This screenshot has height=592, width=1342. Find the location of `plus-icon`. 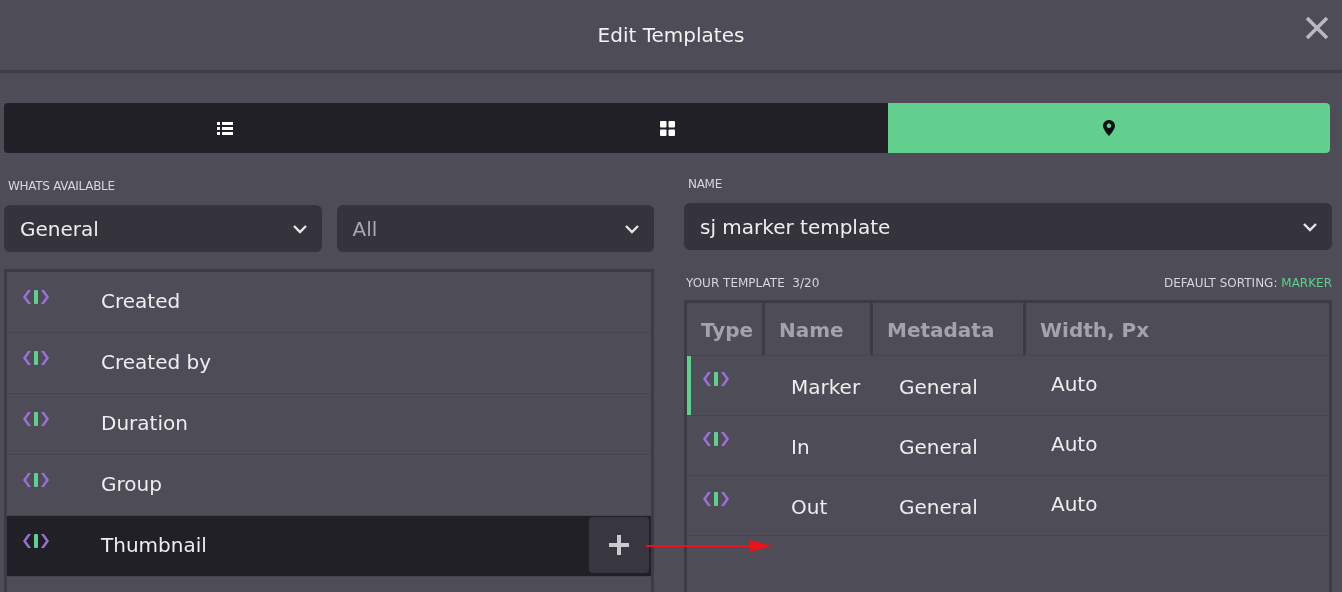

plus-icon is located at coordinates (619, 545).